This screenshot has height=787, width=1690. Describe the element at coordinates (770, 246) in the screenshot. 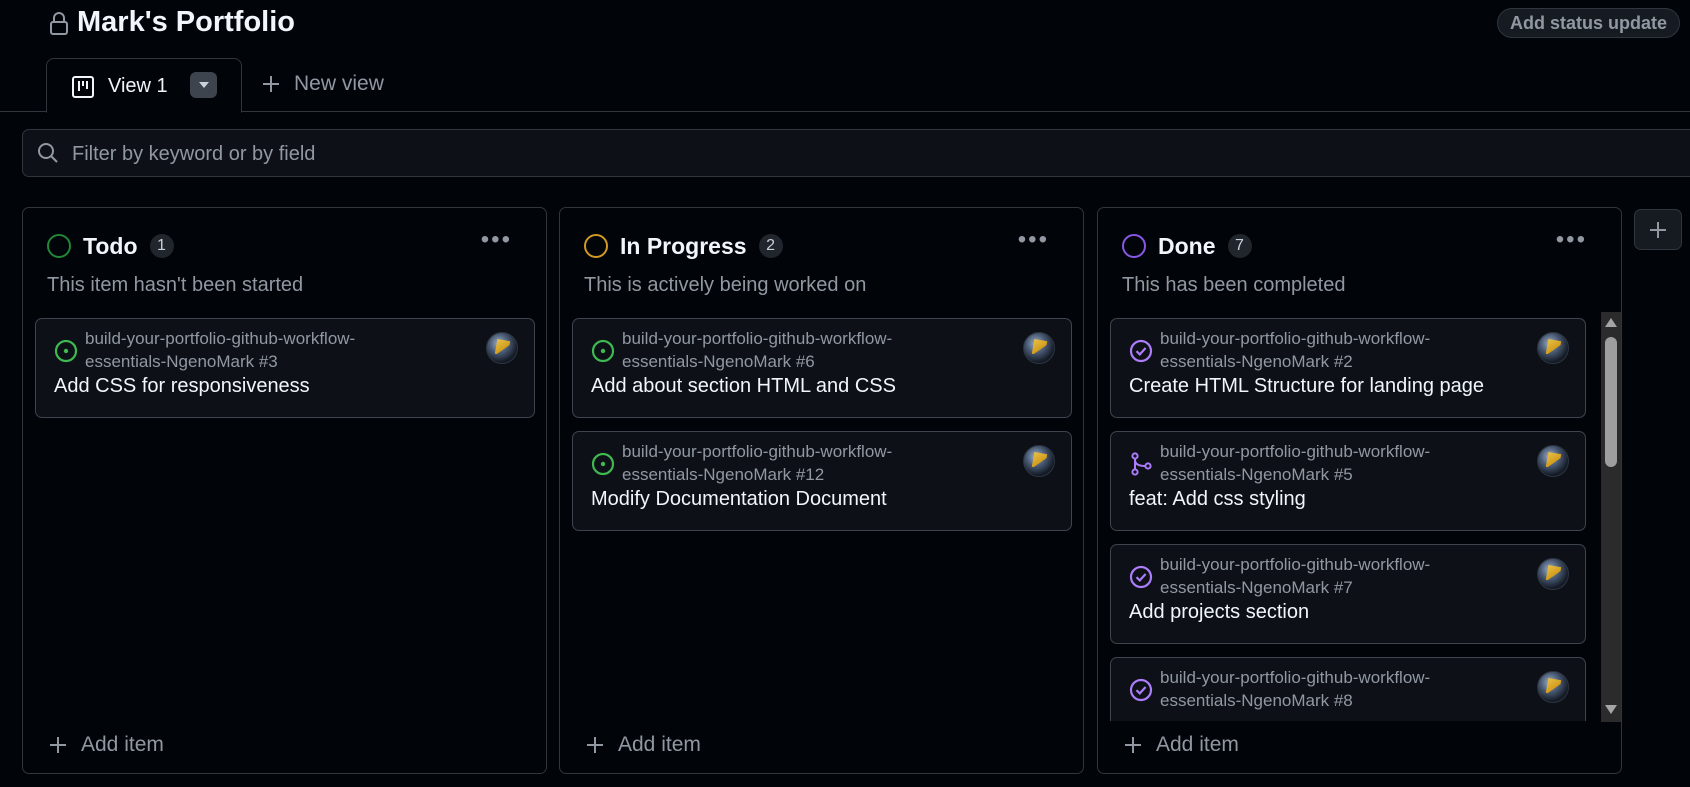

I see `item-count-badge: 2` at that location.